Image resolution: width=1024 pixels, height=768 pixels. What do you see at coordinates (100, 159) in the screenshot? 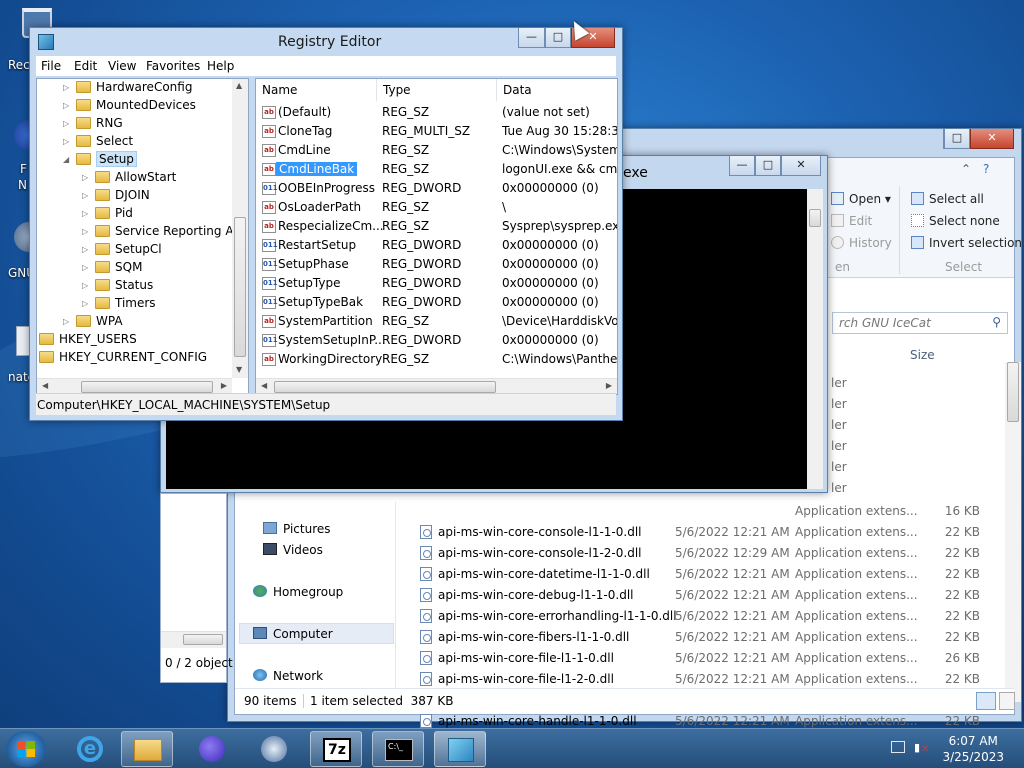
I see `tree-item-selected: ◢ Setup` at bounding box center [100, 159].